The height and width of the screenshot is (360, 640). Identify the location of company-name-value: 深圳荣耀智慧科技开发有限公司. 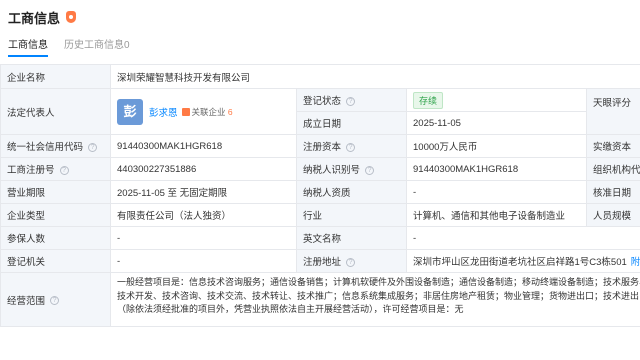
(374, 76).